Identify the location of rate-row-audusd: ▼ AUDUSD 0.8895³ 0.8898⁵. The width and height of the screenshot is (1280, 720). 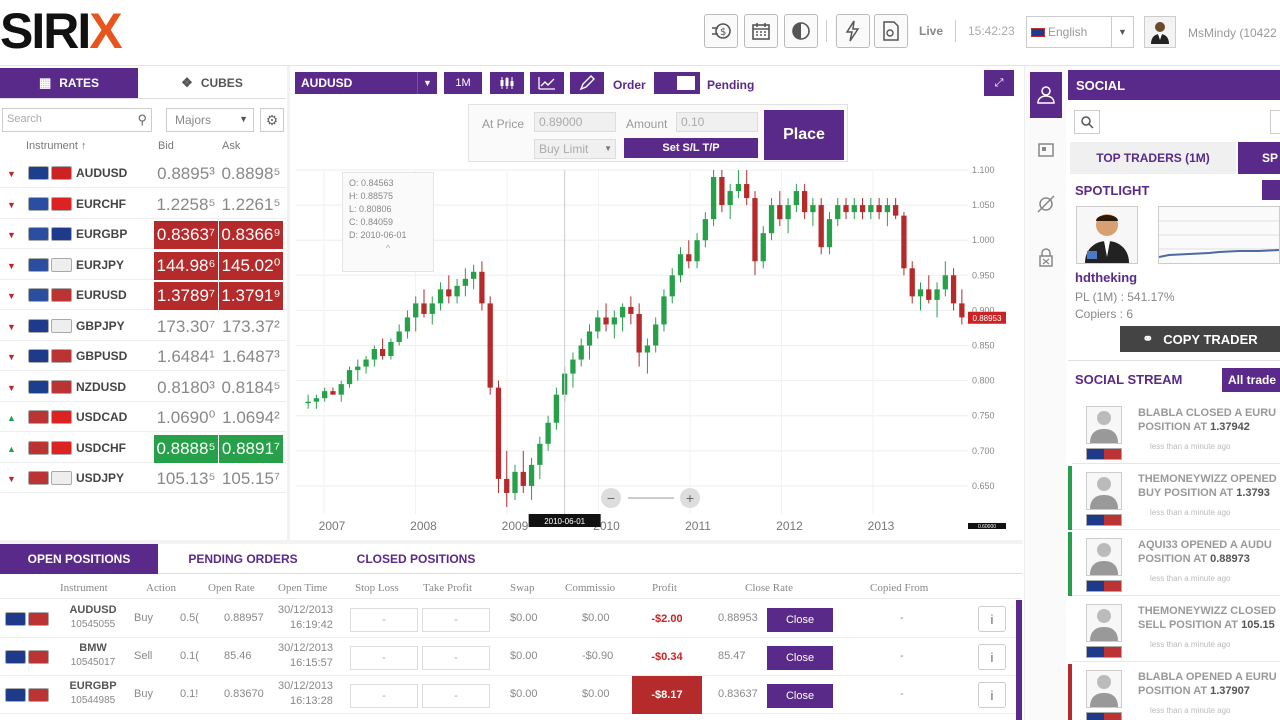
(143, 173).